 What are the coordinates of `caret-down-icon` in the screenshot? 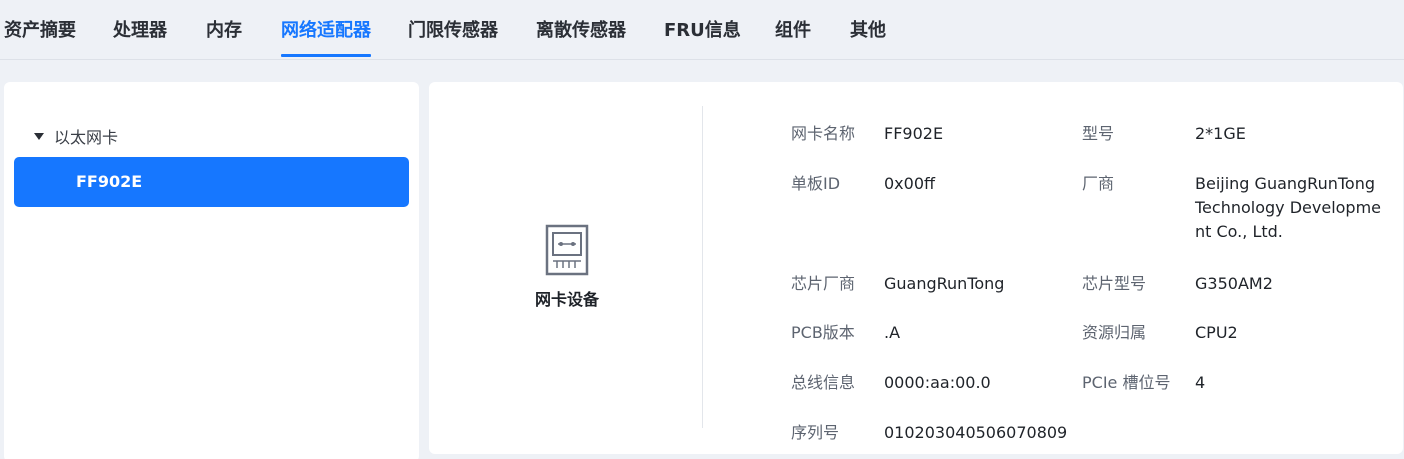 It's located at (39, 136).